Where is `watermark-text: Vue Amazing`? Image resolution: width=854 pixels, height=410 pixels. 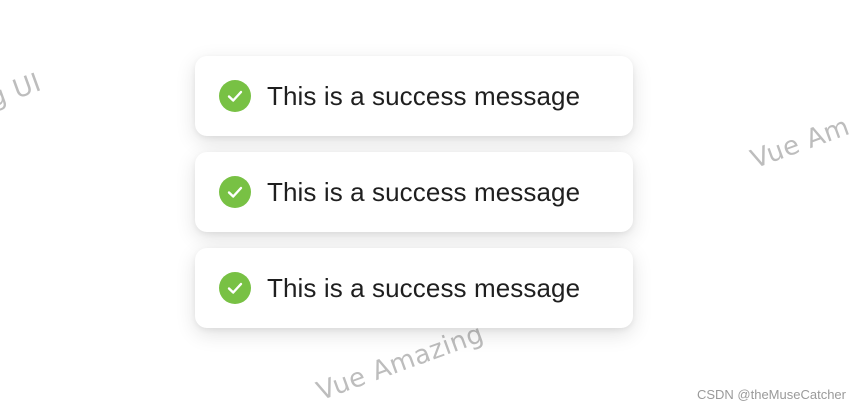
watermark-text: Vue Amazing is located at coordinates (400, 363).